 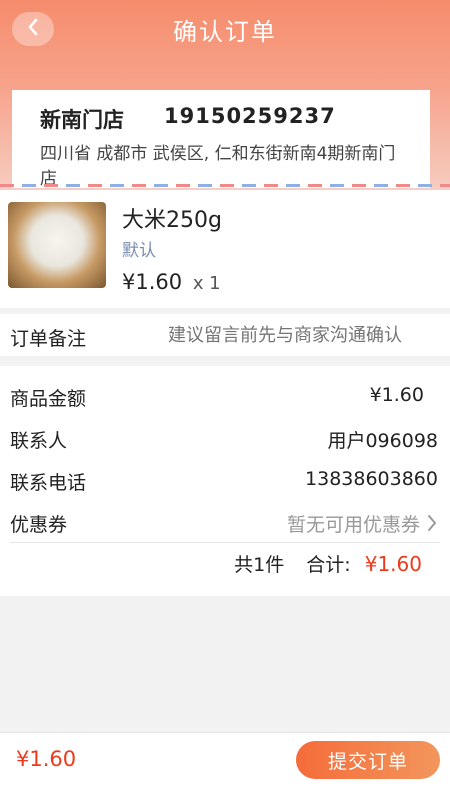 I want to click on product-name: 大米250g, so click(x=172, y=220).